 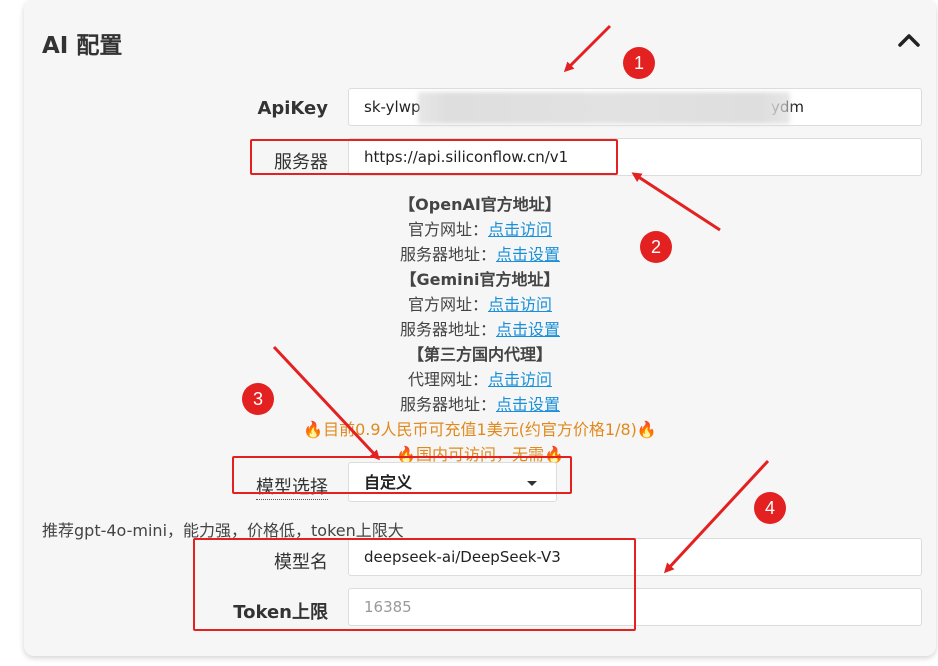 I want to click on apikey-label: ApiKey, so click(x=292, y=108).